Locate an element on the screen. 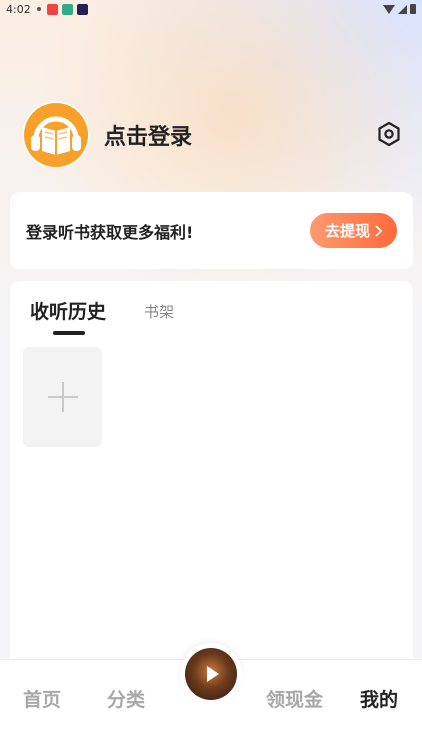  player-cover-art is located at coordinates (211, 674).